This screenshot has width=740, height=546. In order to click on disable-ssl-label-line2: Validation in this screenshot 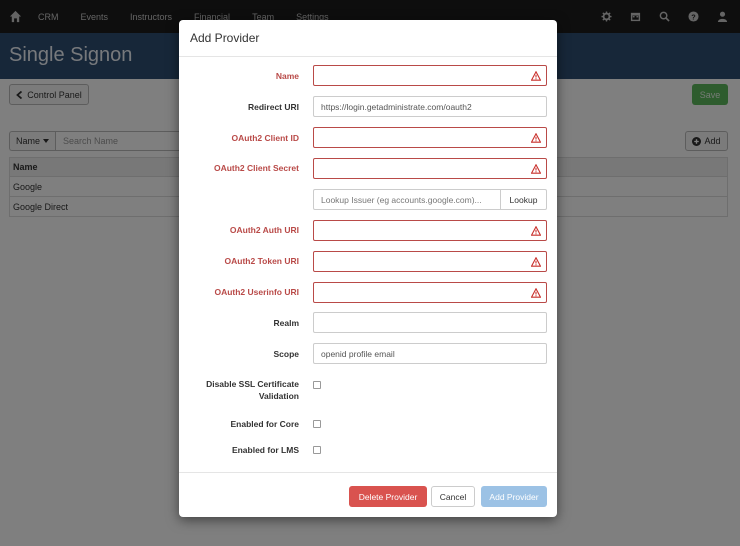, I will do `click(278, 396)`.